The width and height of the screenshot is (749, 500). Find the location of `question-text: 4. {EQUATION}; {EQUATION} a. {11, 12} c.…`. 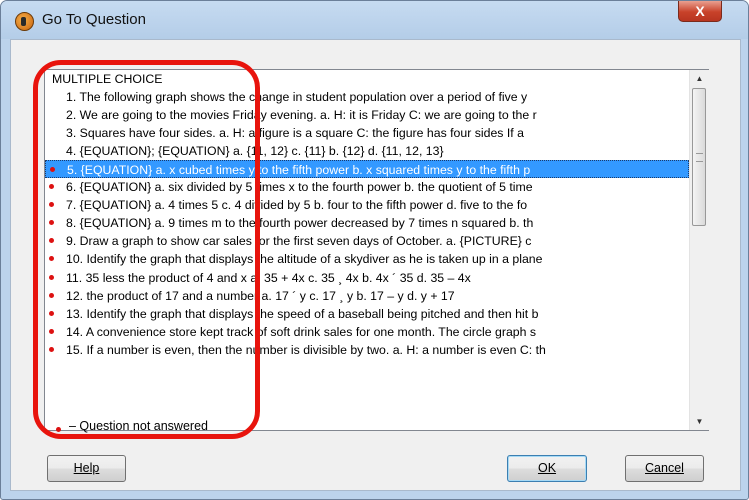

question-text: 4. {EQUATION}; {EQUATION} a. {11, 12} c.… is located at coordinates (255, 150).